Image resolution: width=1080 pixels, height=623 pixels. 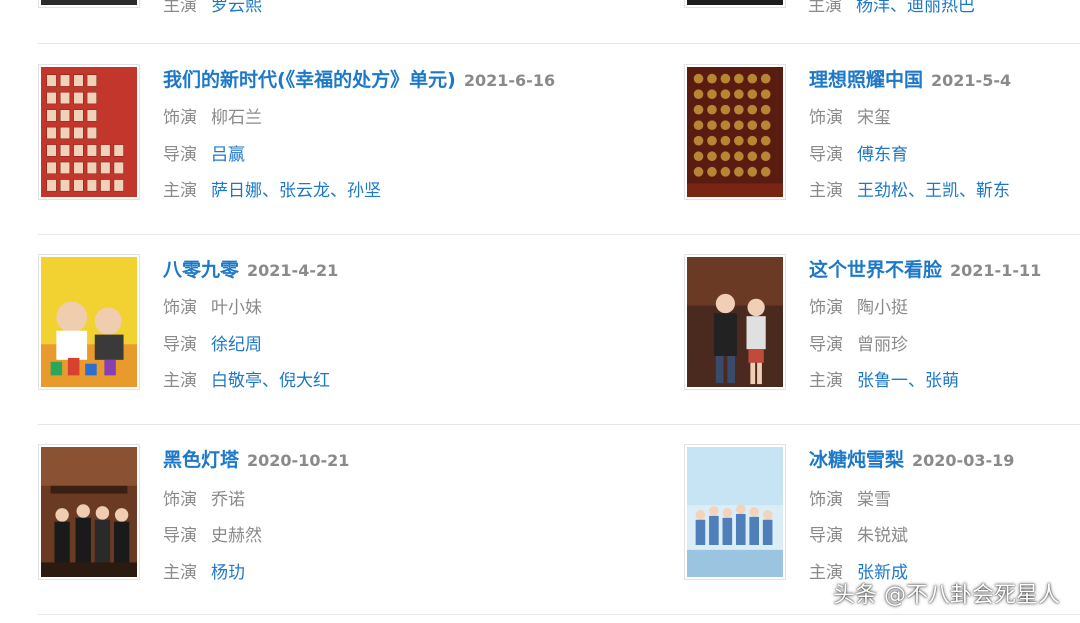 I want to click on cast-link: 张云龙, so click(x=304, y=191).